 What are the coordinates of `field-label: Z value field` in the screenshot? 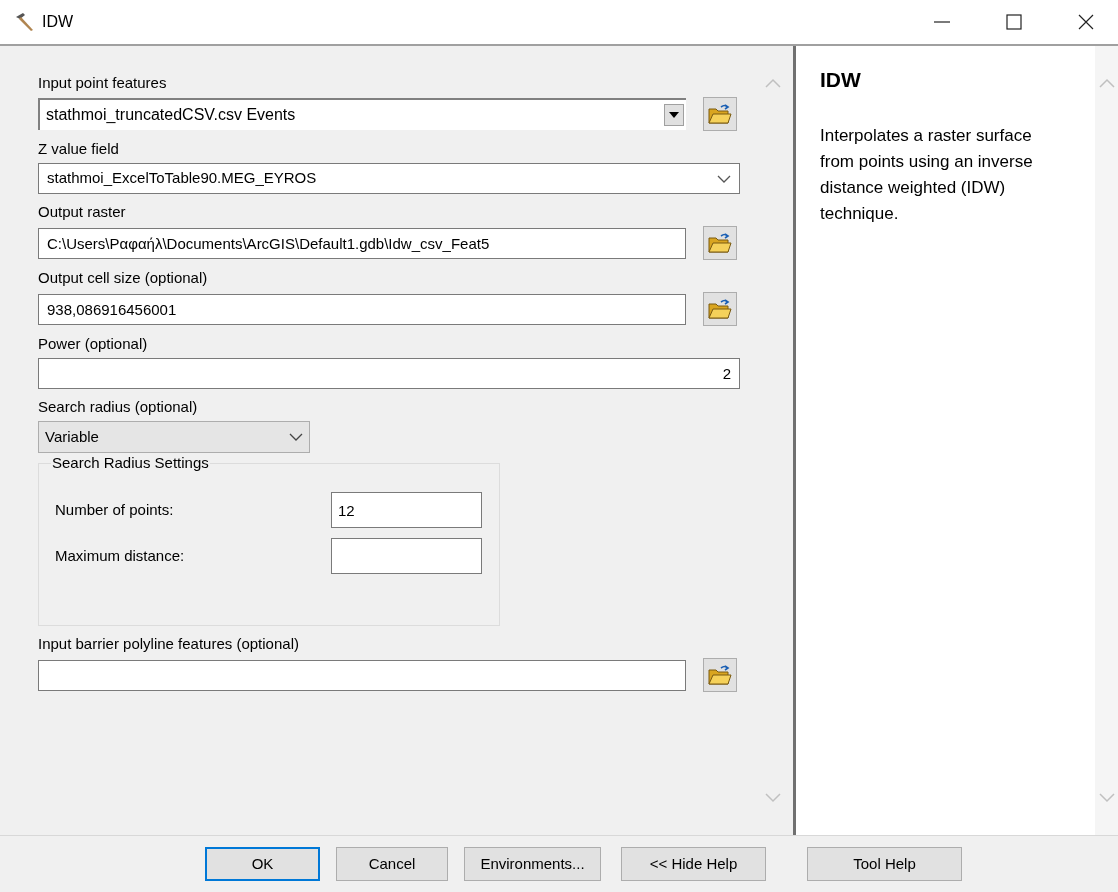 It's located at (79, 149).